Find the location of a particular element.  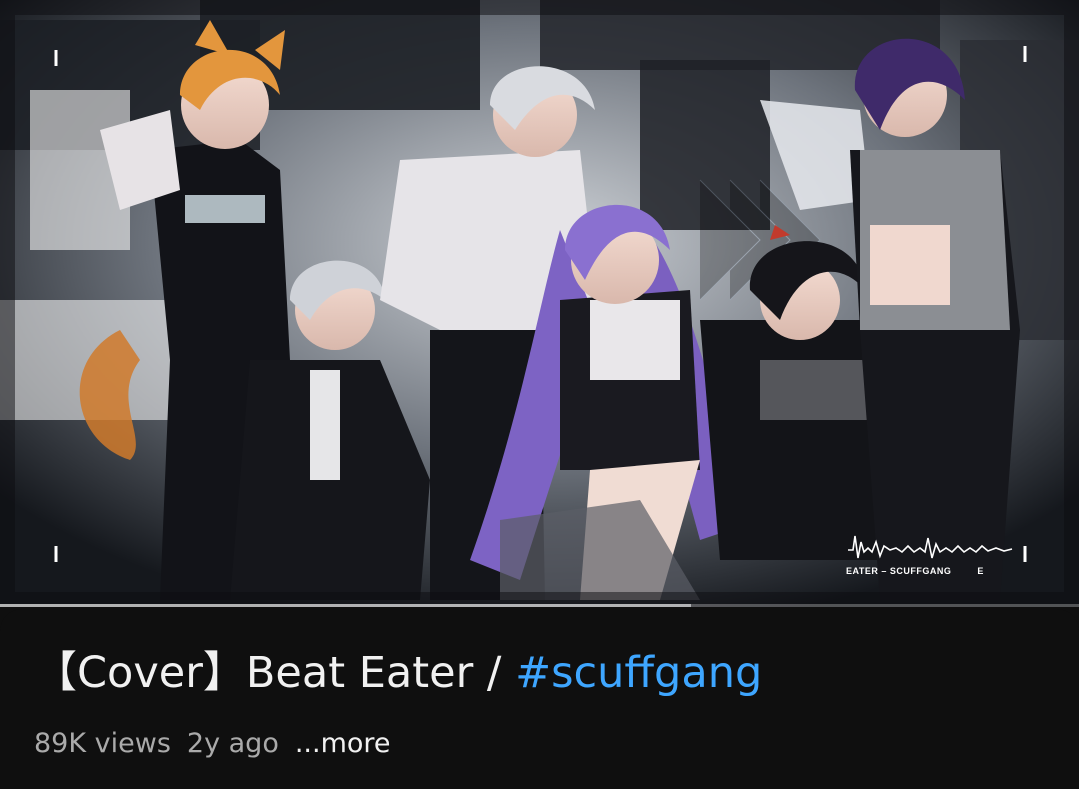

upload-age: 2y ago is located at coordinates (232, 743).